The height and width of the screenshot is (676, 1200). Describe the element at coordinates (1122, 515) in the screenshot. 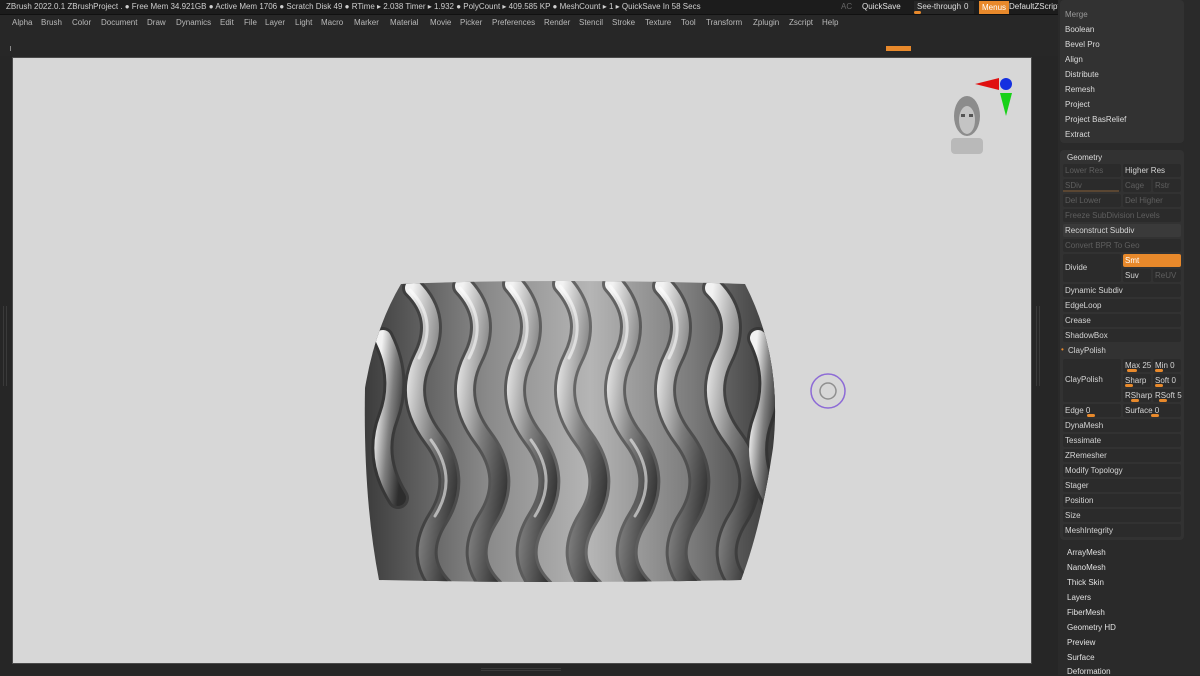

I see `size-section: Size` at that location.